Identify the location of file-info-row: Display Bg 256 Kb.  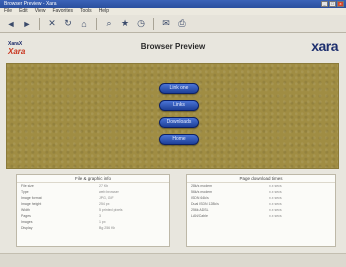
(93, 228).